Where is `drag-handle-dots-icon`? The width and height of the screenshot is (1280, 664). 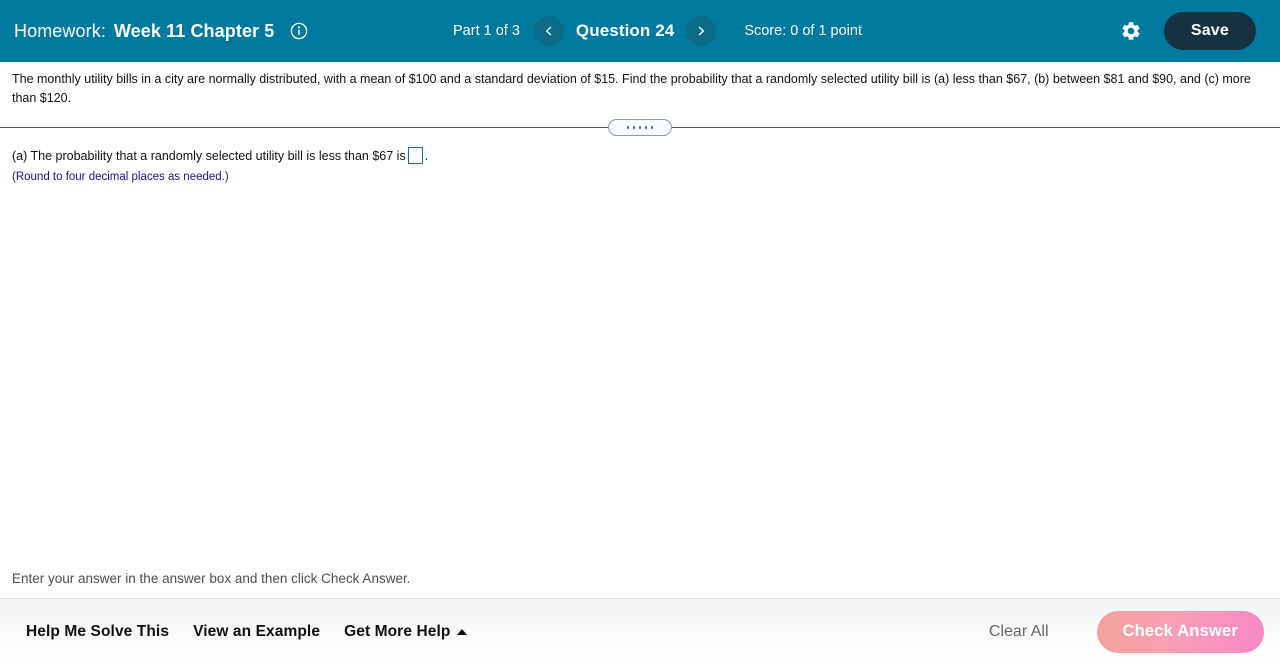 drag-handle-dots-icon is located at coordinates (640, 127).